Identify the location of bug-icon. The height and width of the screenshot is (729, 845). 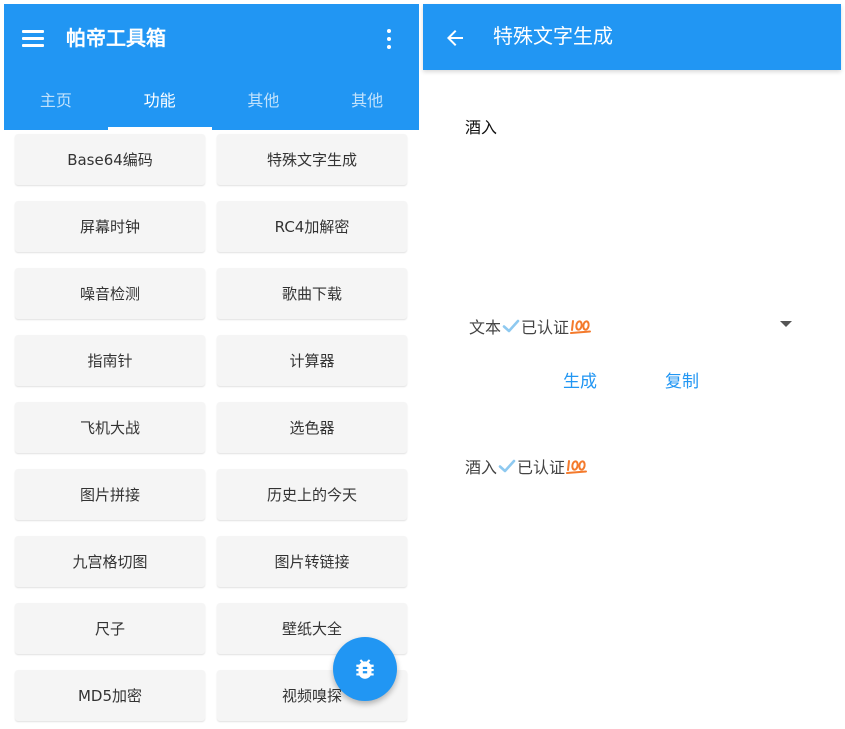
(365, 669).